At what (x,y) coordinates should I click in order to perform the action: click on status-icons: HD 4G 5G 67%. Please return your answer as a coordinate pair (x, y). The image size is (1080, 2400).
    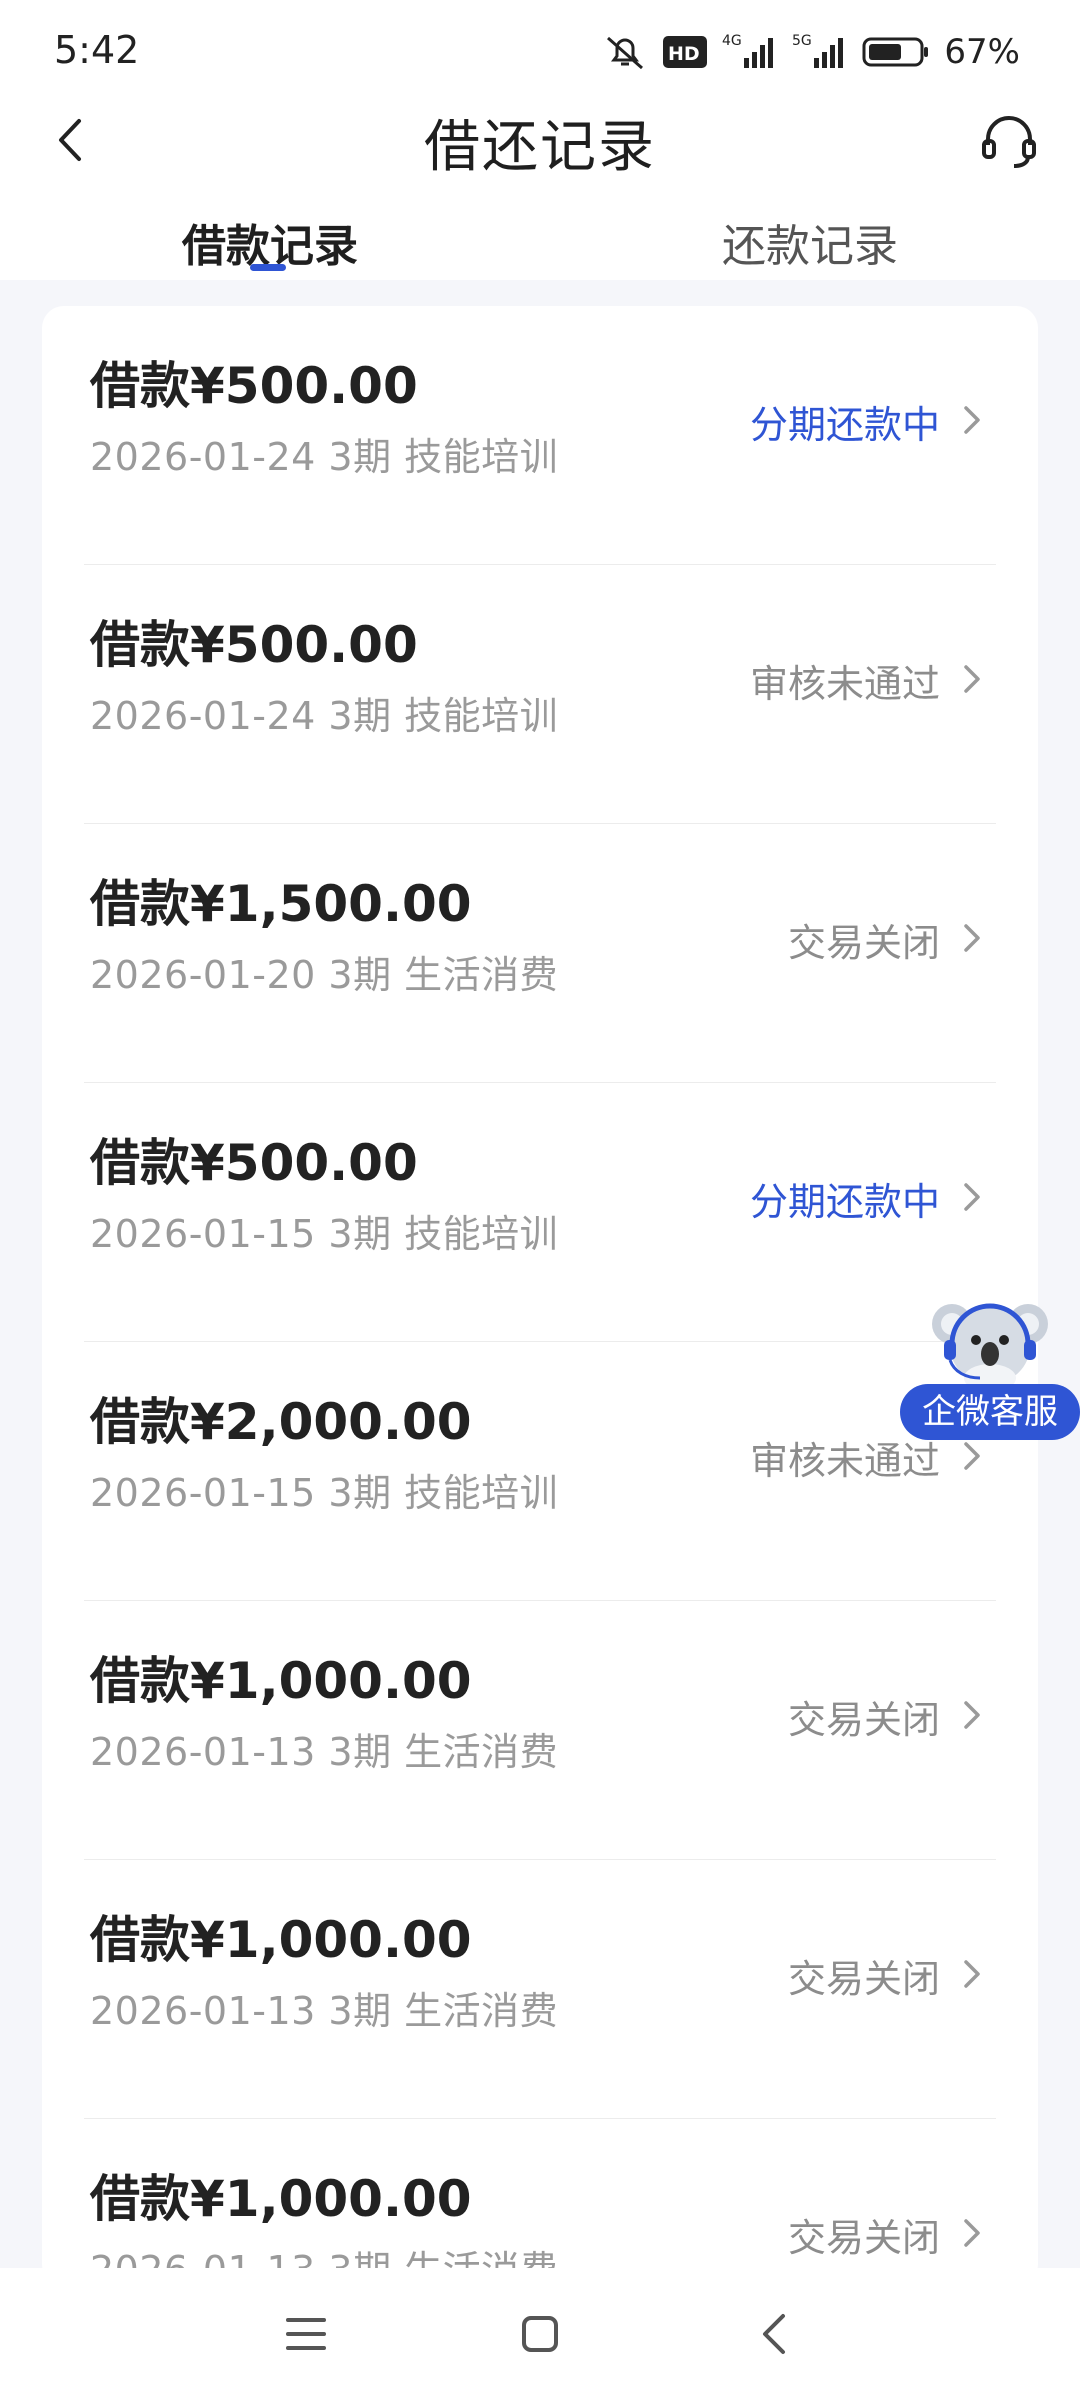
    Looking at the image, I should click on (811, 52).